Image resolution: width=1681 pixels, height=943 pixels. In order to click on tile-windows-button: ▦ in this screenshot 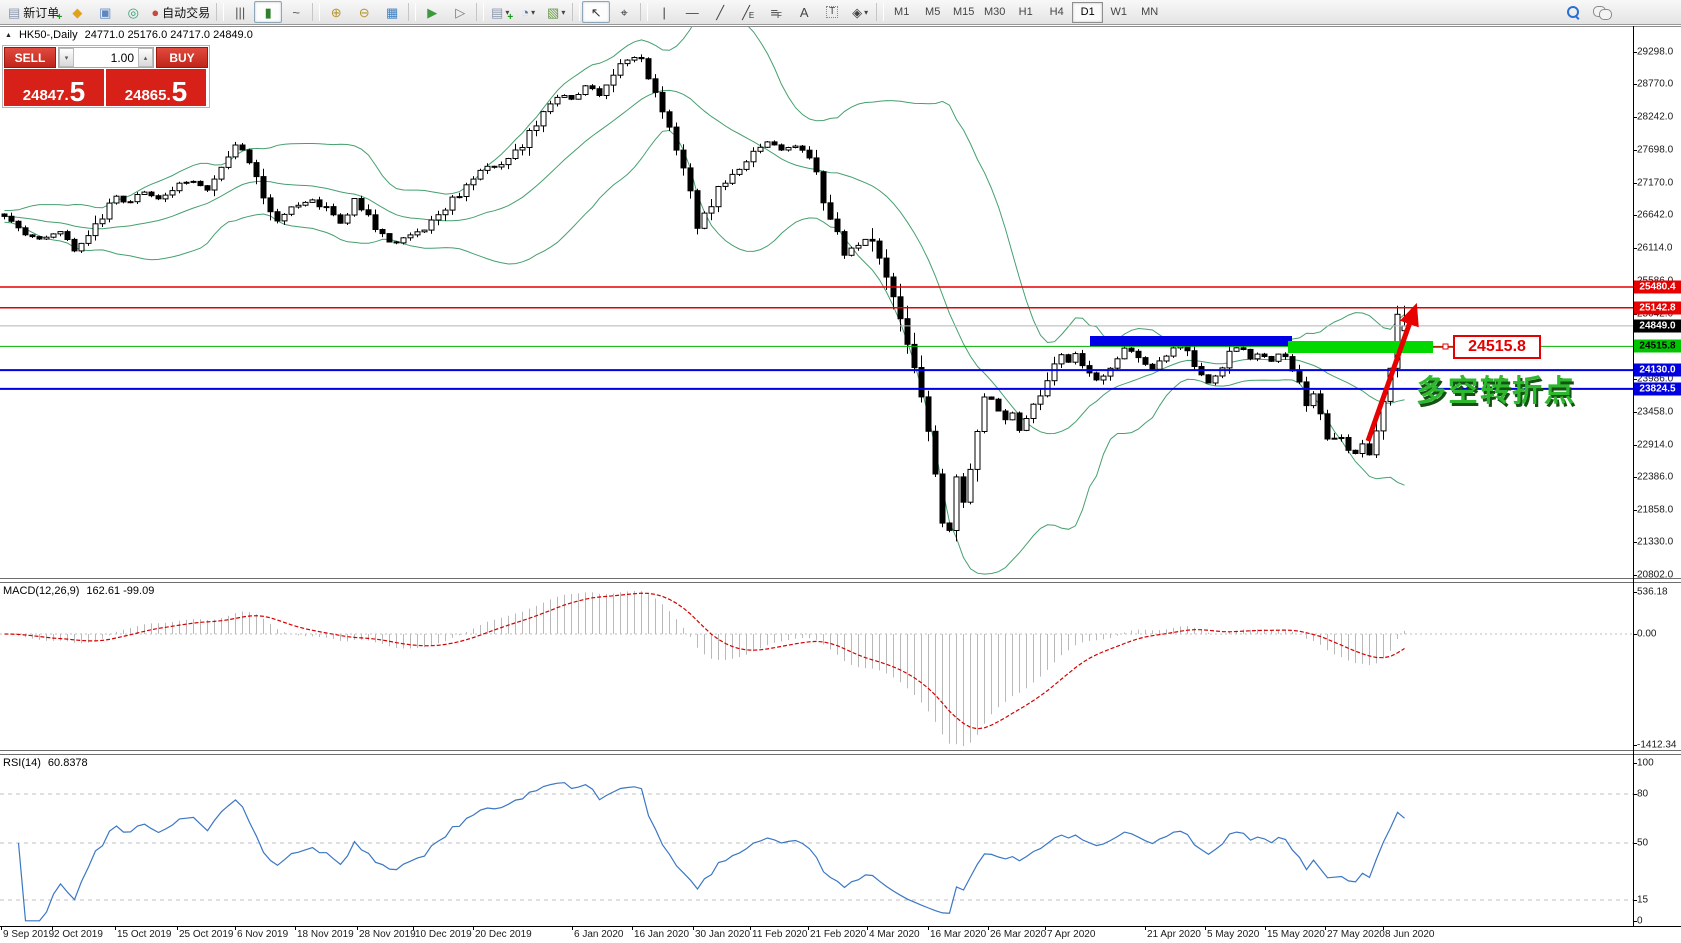, I will do `click(392, 12)`.